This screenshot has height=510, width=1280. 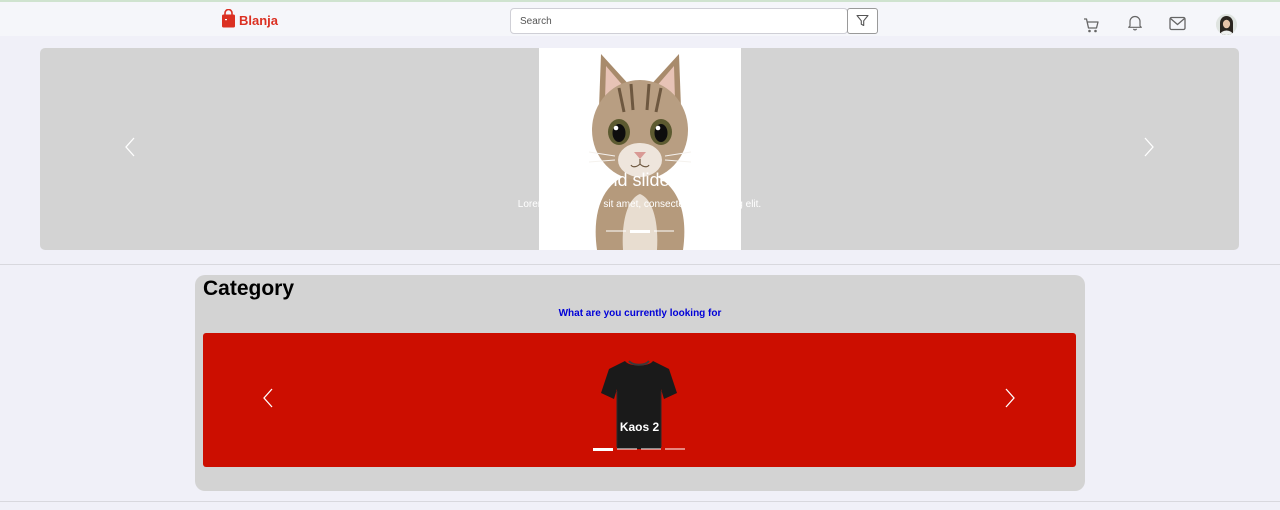 I want to click on footer-divider, so click(x=640, y=501).